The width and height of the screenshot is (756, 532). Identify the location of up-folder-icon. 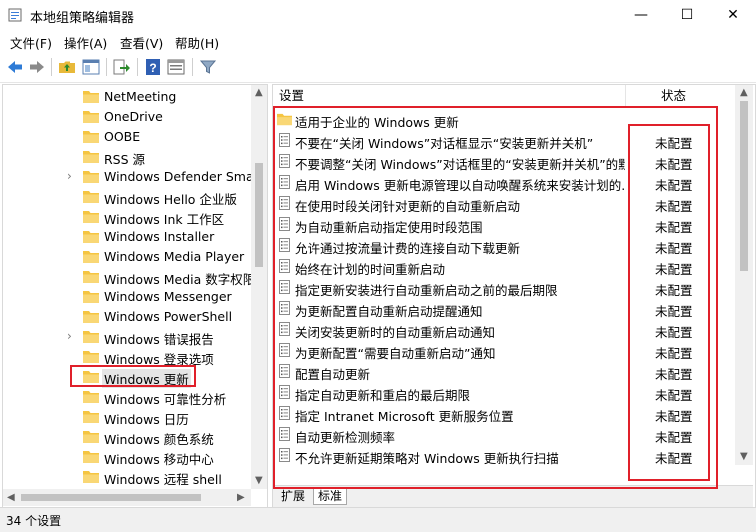
(67, 67).